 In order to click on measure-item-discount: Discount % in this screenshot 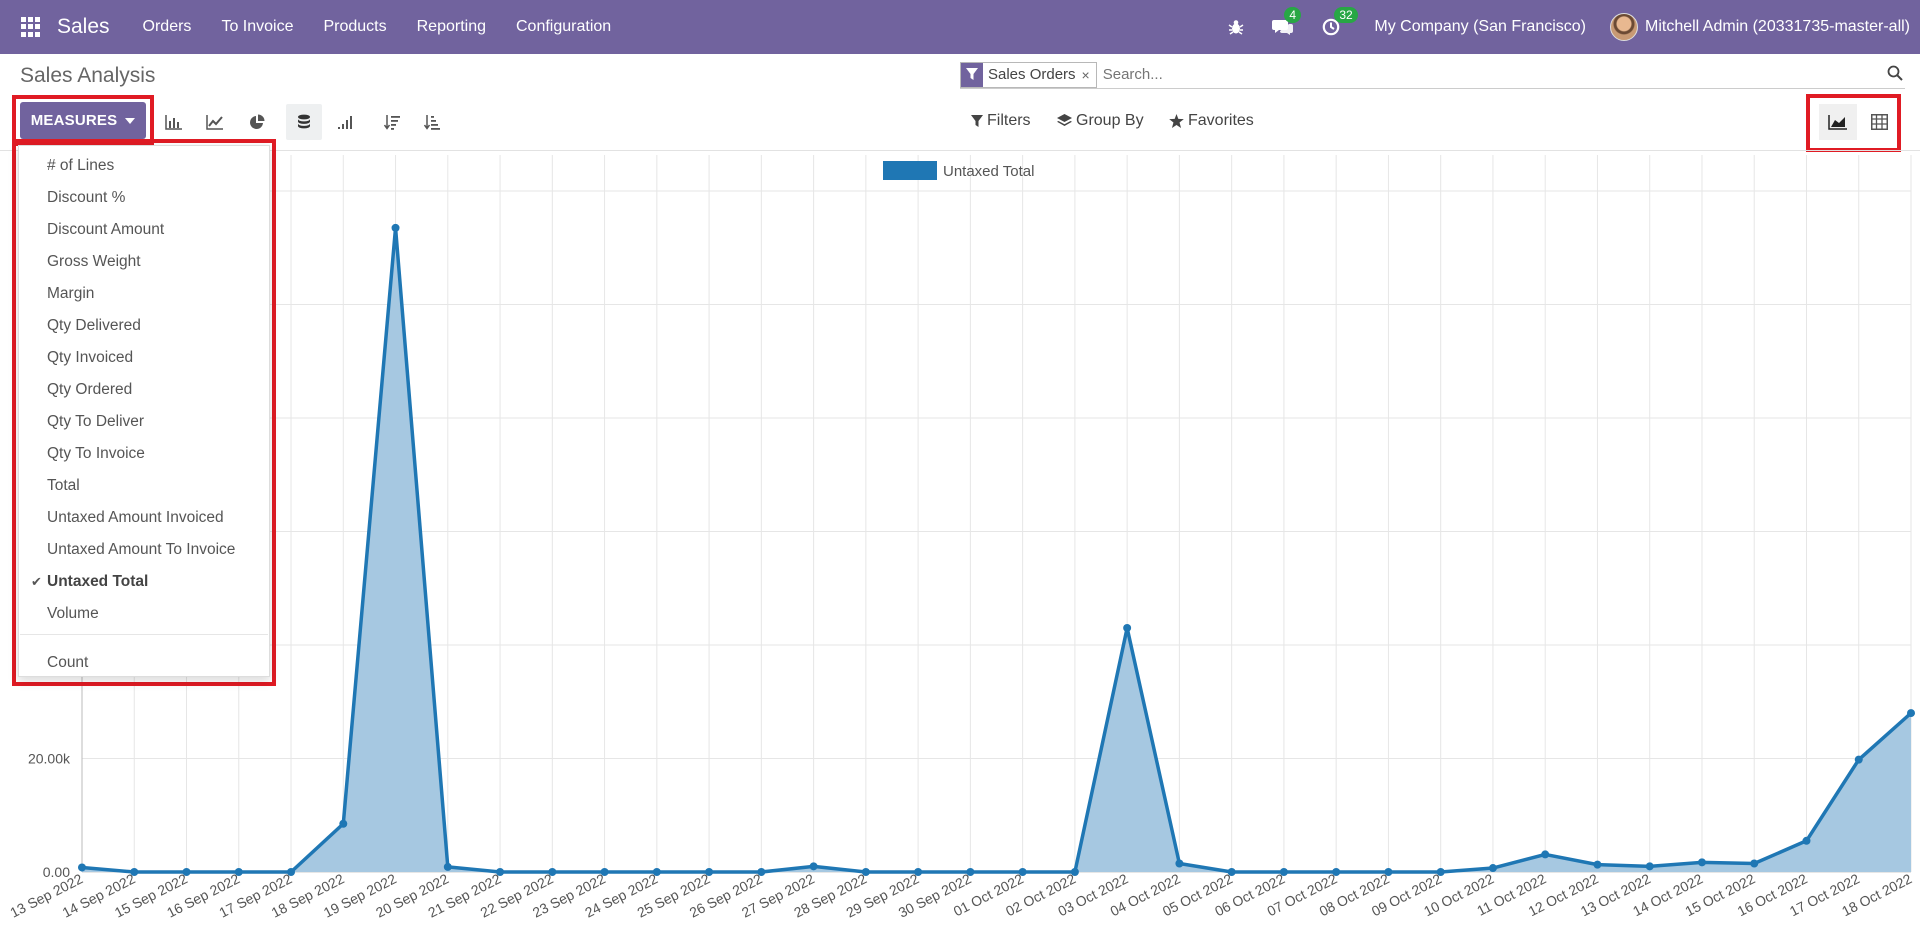, I will do `click(144, 198)`.